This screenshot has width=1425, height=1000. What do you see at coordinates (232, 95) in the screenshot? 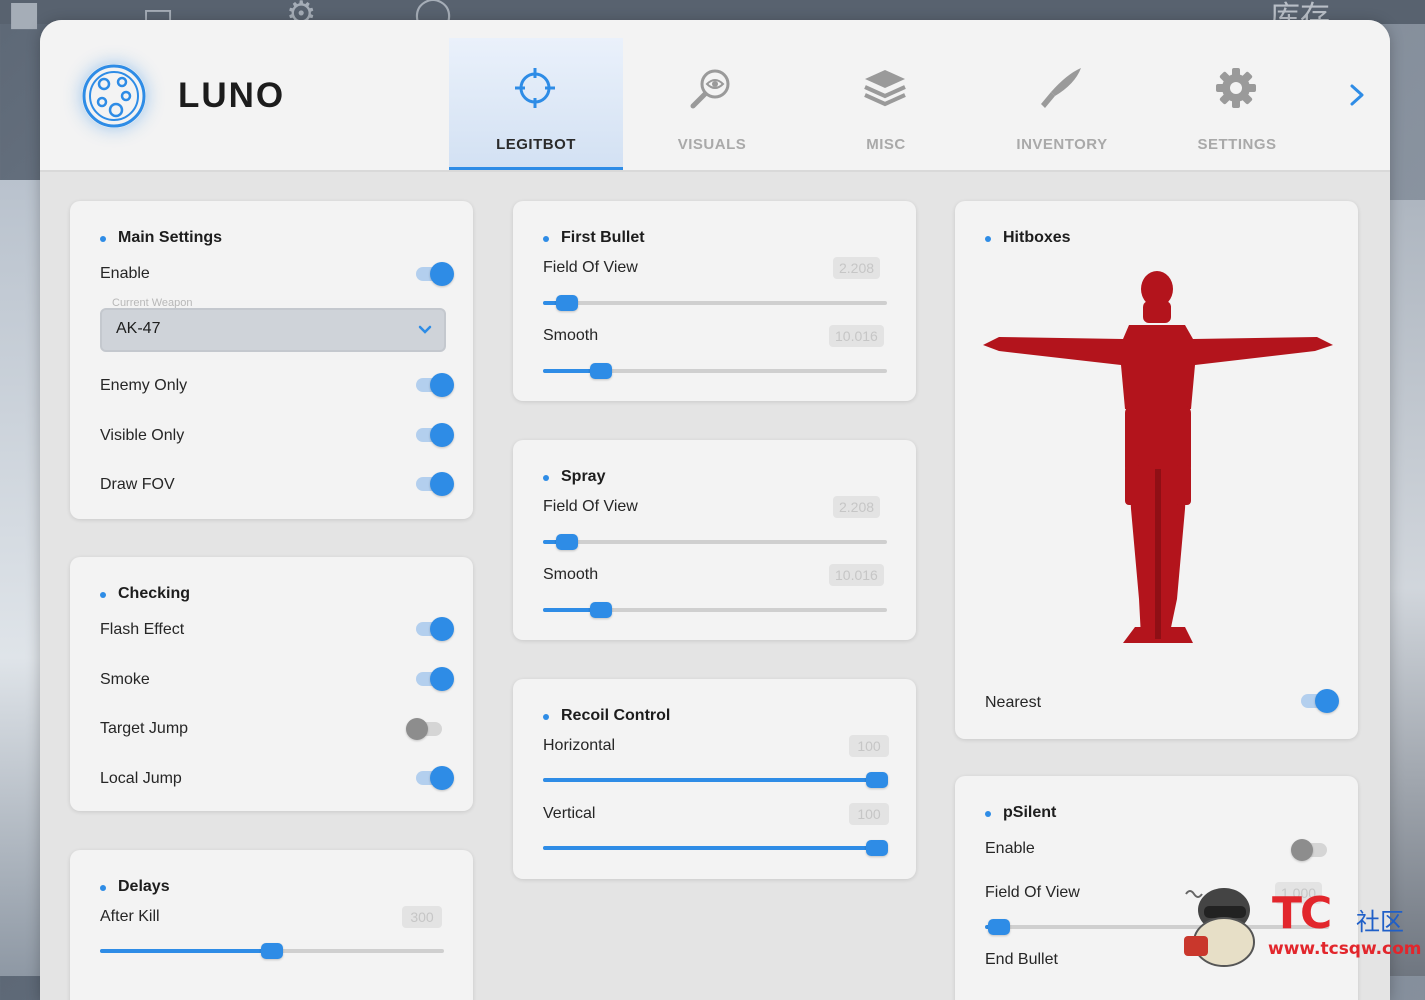
I see `app-title: LUNO` at bounding box center [232, 95].